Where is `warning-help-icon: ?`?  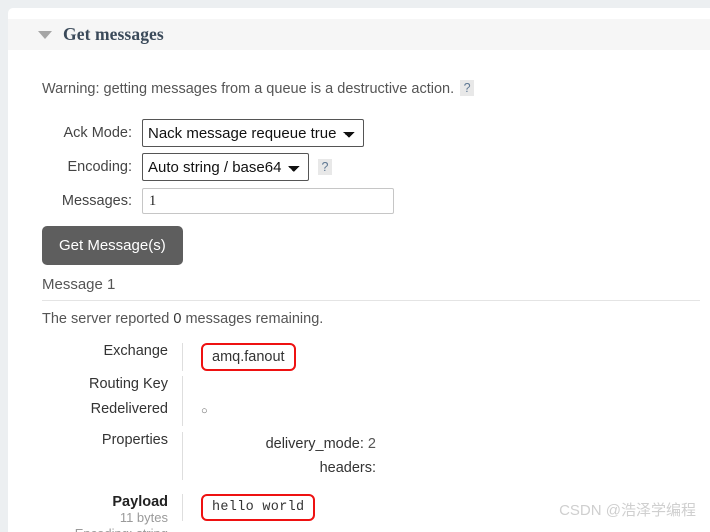
warning-help-icon: ? is located at coordinates (467, 88).